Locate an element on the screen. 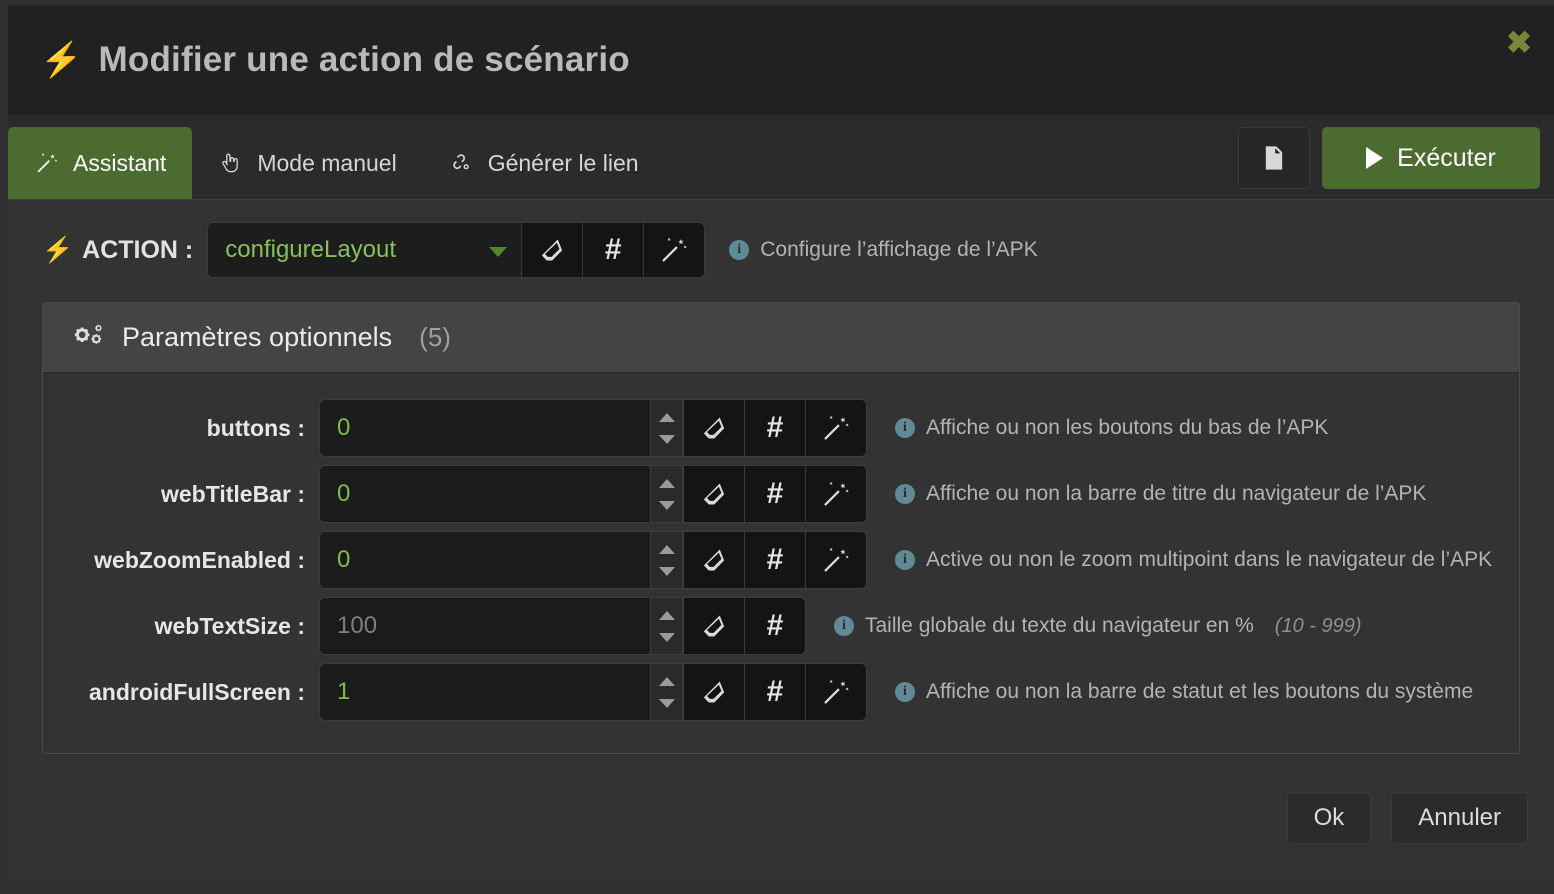 The width and height of the screenshot is (1554, 894). documentation-button is located at coordinates (1274, 158).